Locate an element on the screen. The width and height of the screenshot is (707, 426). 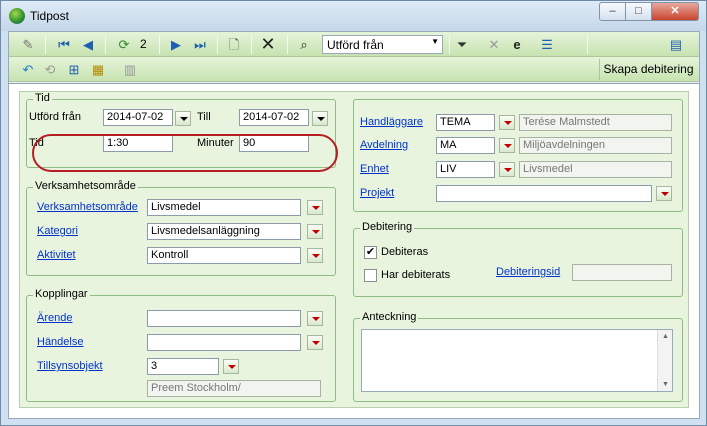
aktivitet-dropdown is located at coordinates (315, 255).